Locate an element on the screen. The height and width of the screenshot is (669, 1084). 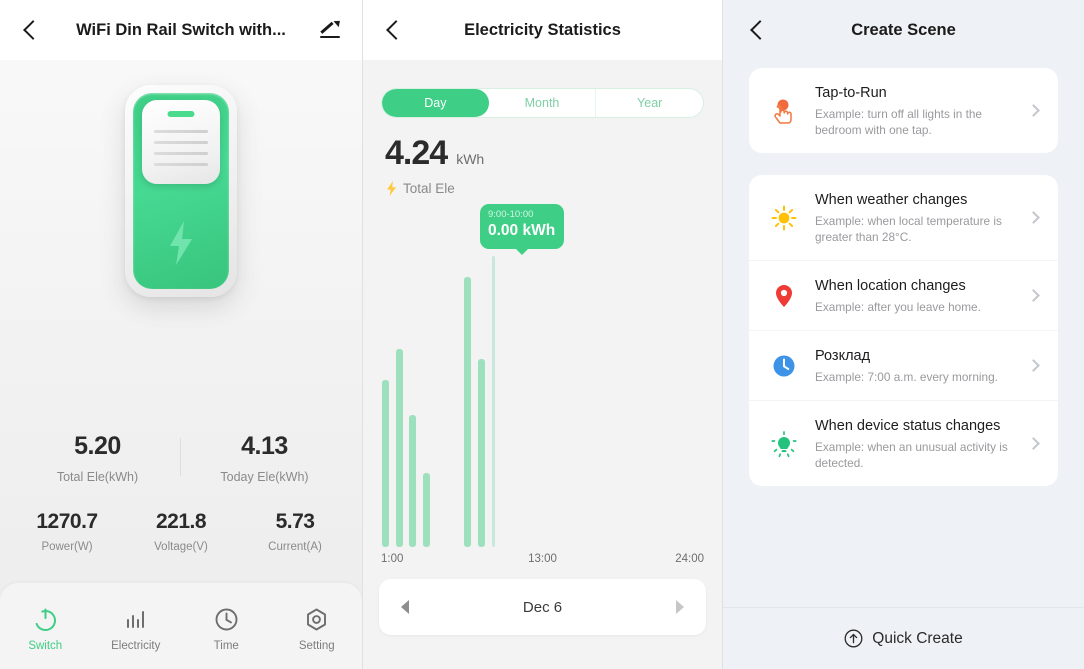
tab-time: Time is located at coordinates (226, 629).